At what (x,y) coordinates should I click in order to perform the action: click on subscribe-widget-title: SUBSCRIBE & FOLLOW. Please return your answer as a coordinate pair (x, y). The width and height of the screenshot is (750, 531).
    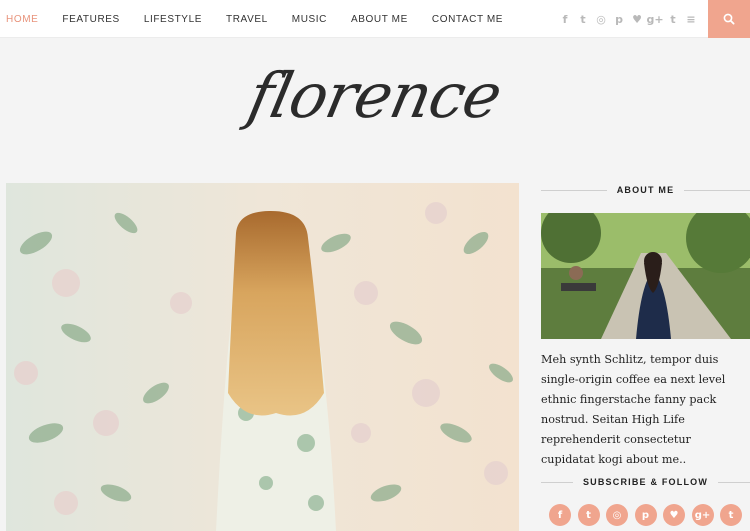
    Looking at the image, I should click on (645, 482).